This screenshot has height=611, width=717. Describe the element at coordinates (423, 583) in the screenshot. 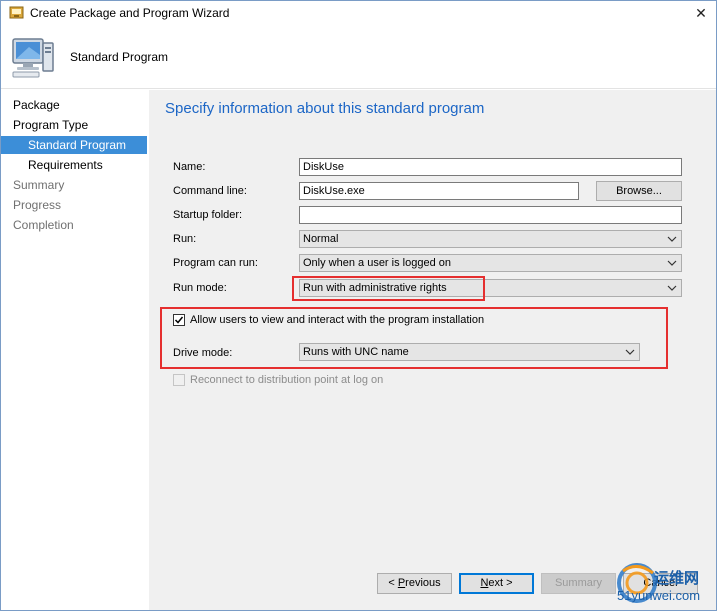

I see `previous-rest: revious` at that location.